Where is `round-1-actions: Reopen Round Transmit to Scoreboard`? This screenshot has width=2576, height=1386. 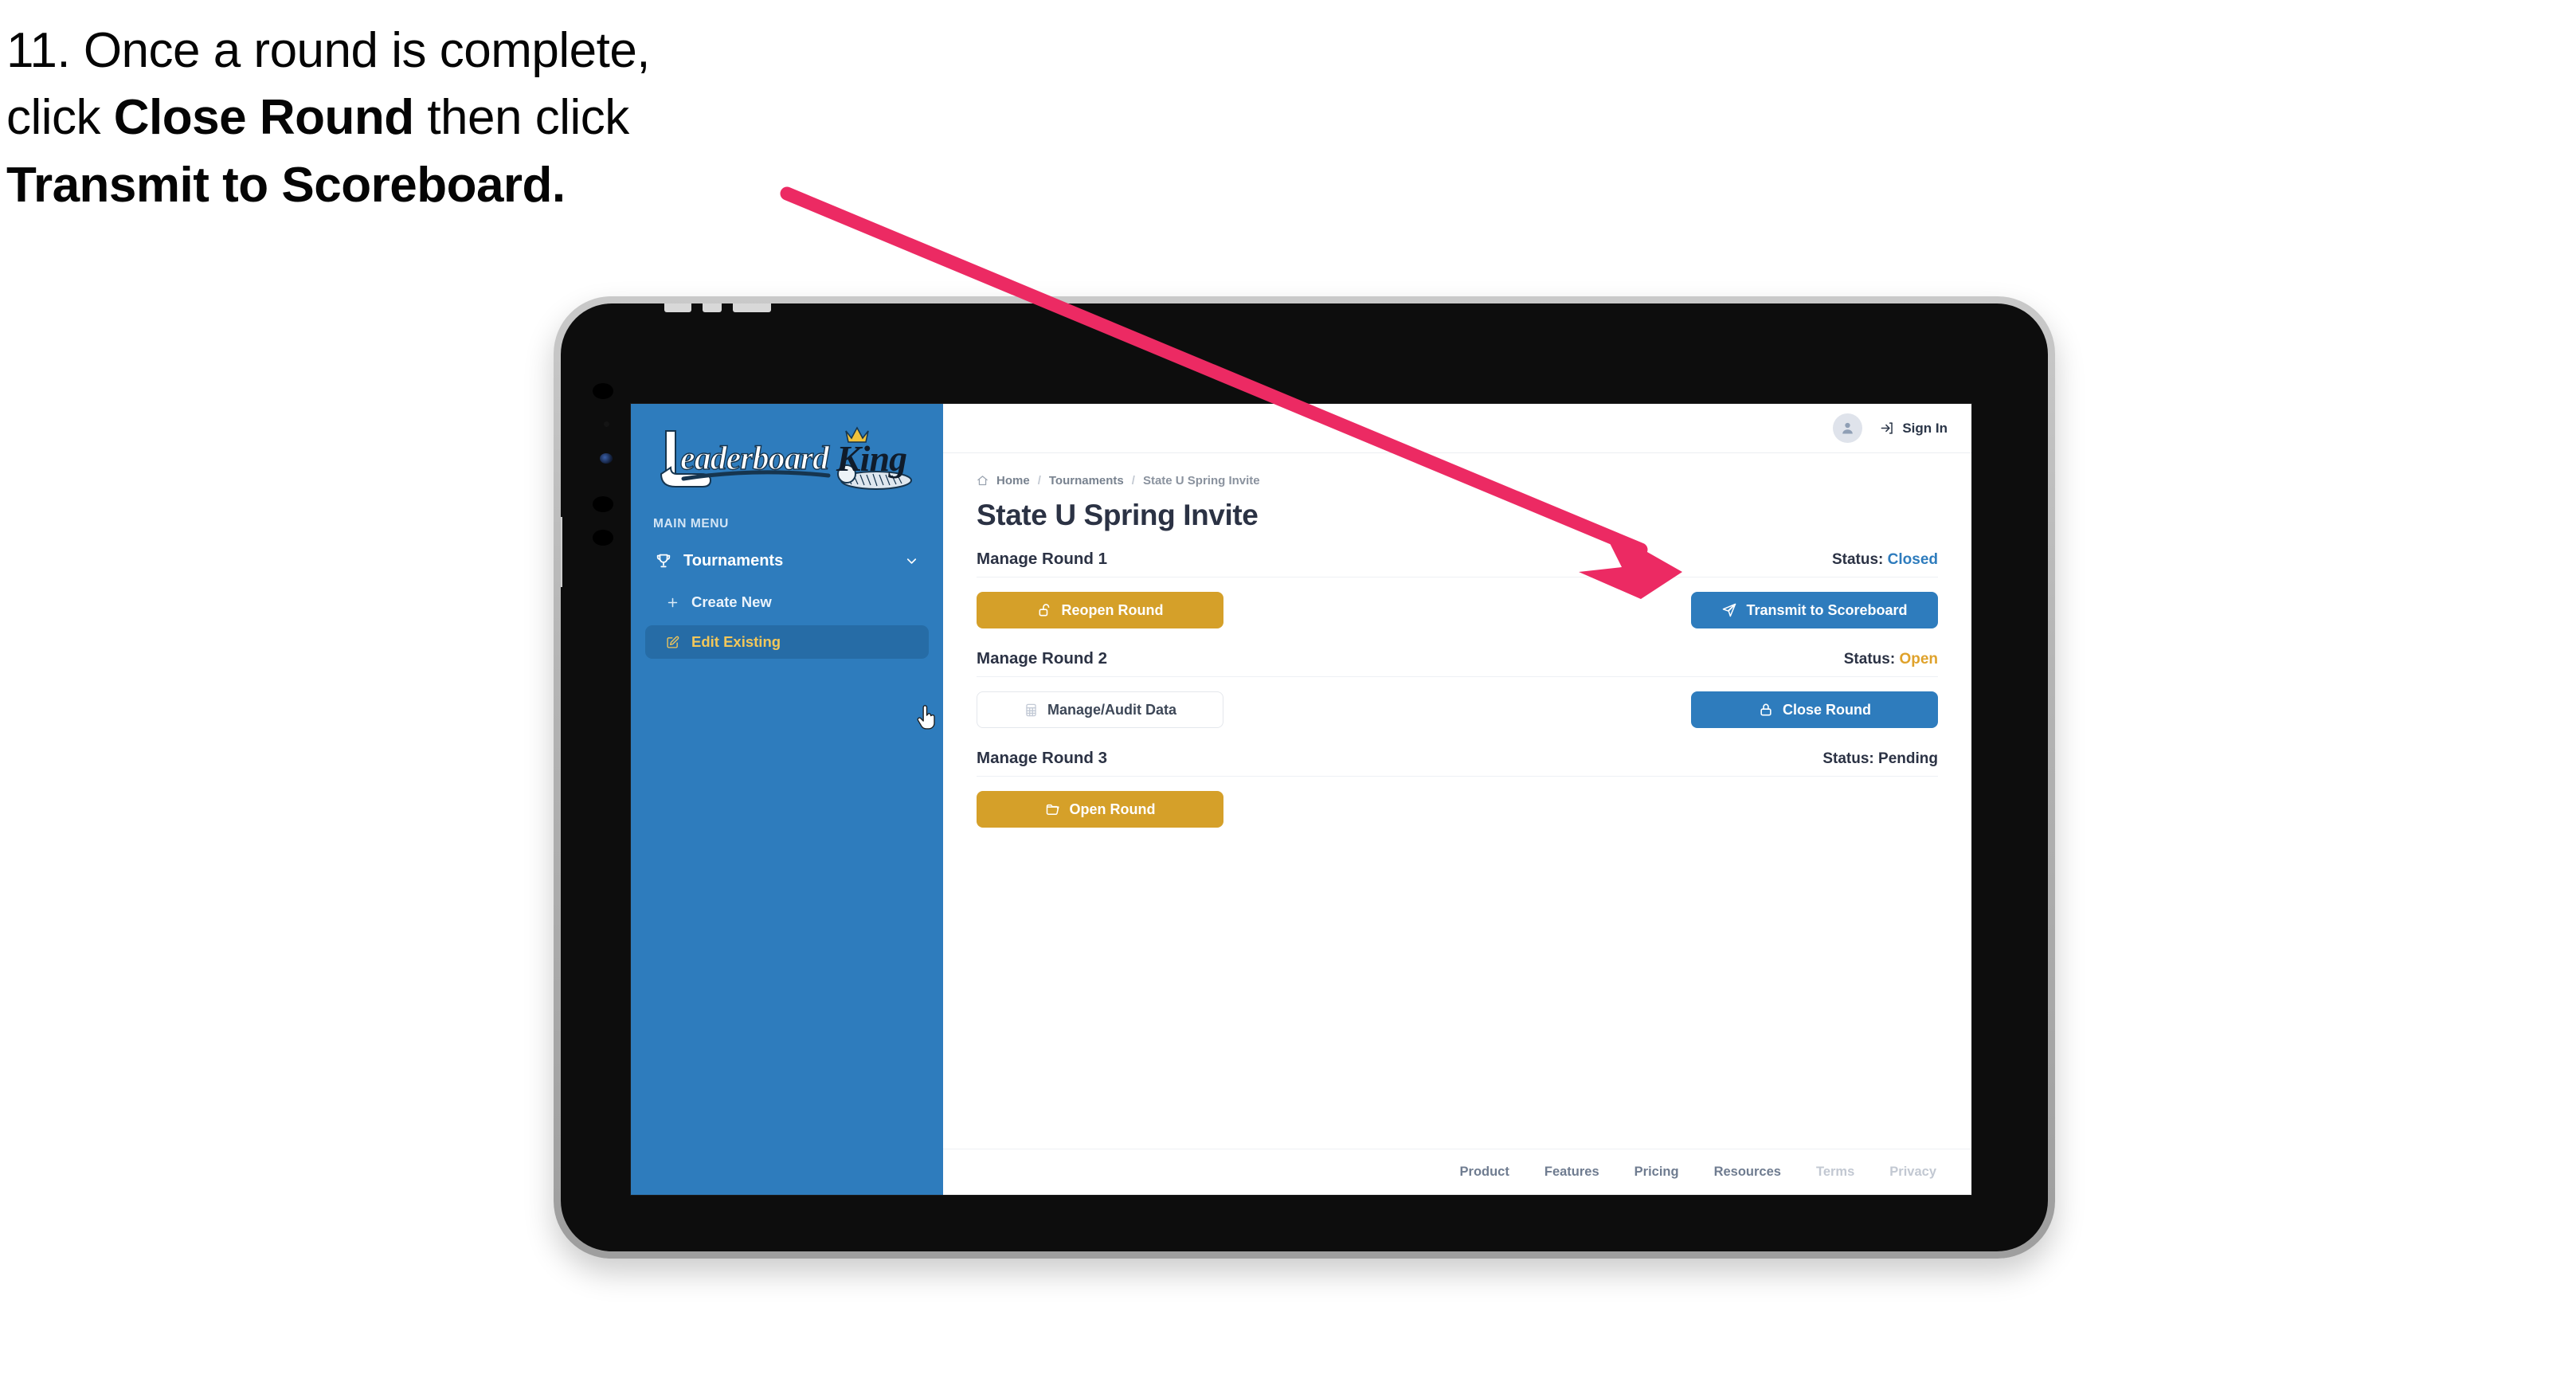
round-1-actions: Reopen Round Transmit to Scoreboard is located at coordinates (1457, 610).